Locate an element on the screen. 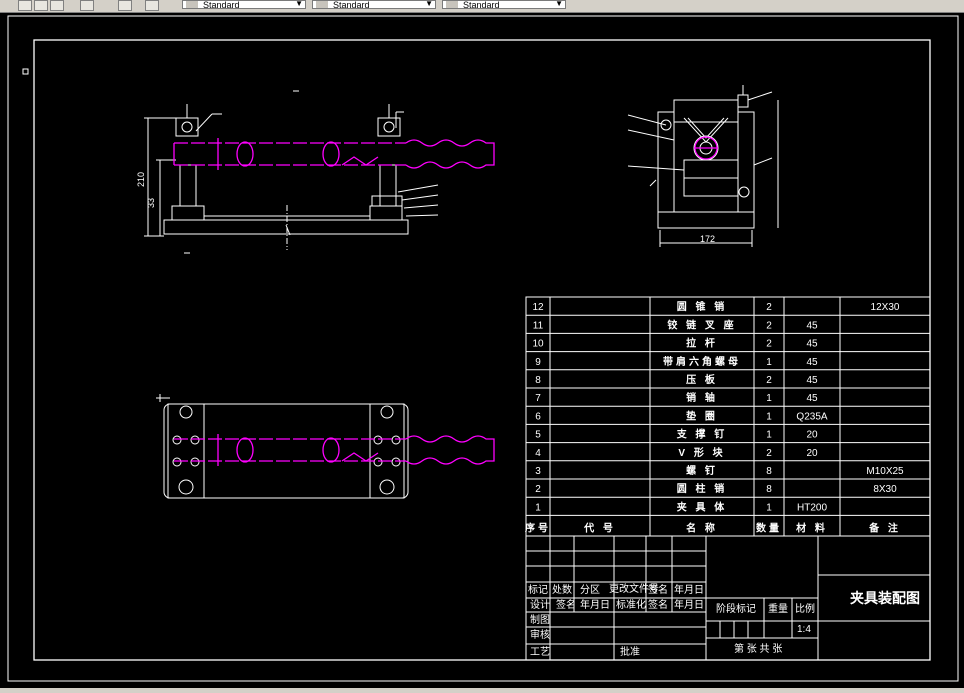 Image resolution: width=964 pixels, height=693 pixels. new-icon is located at coordinates (25, 5).